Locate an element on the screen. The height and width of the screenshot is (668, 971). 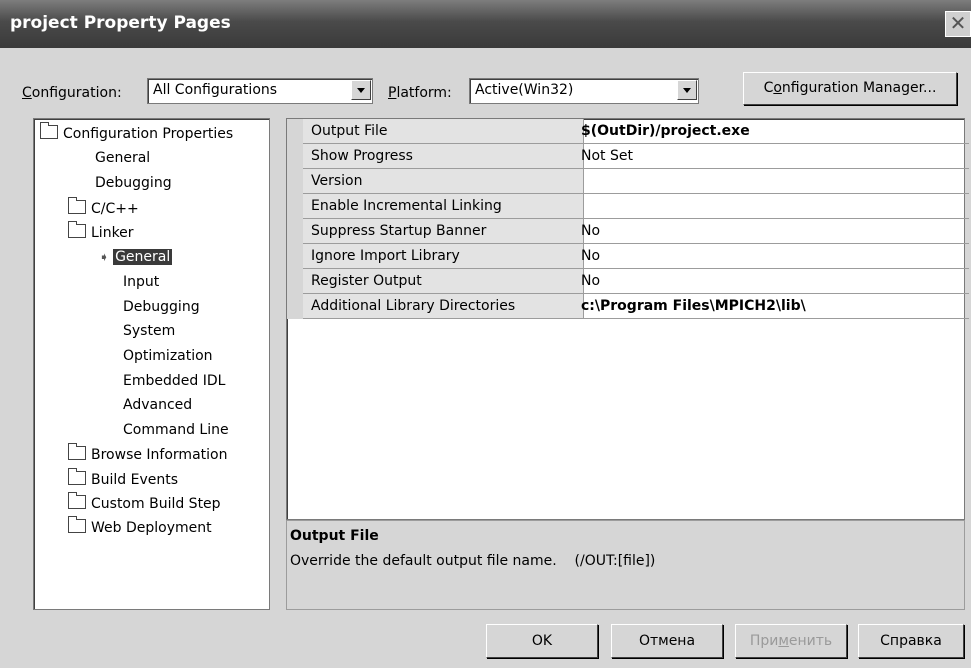
property-row: Output File $(OutDir)/project.exe is located at coordinates (628, 131).